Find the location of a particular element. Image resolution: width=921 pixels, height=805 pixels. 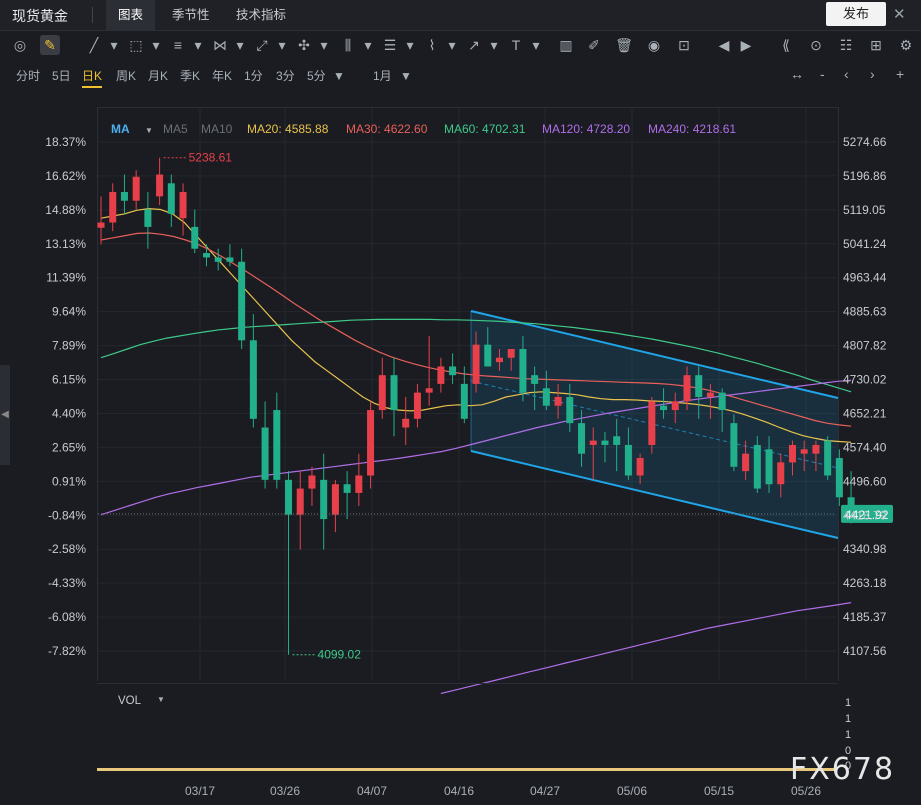

volume-label: VOL is located at coordinates (130, 701).